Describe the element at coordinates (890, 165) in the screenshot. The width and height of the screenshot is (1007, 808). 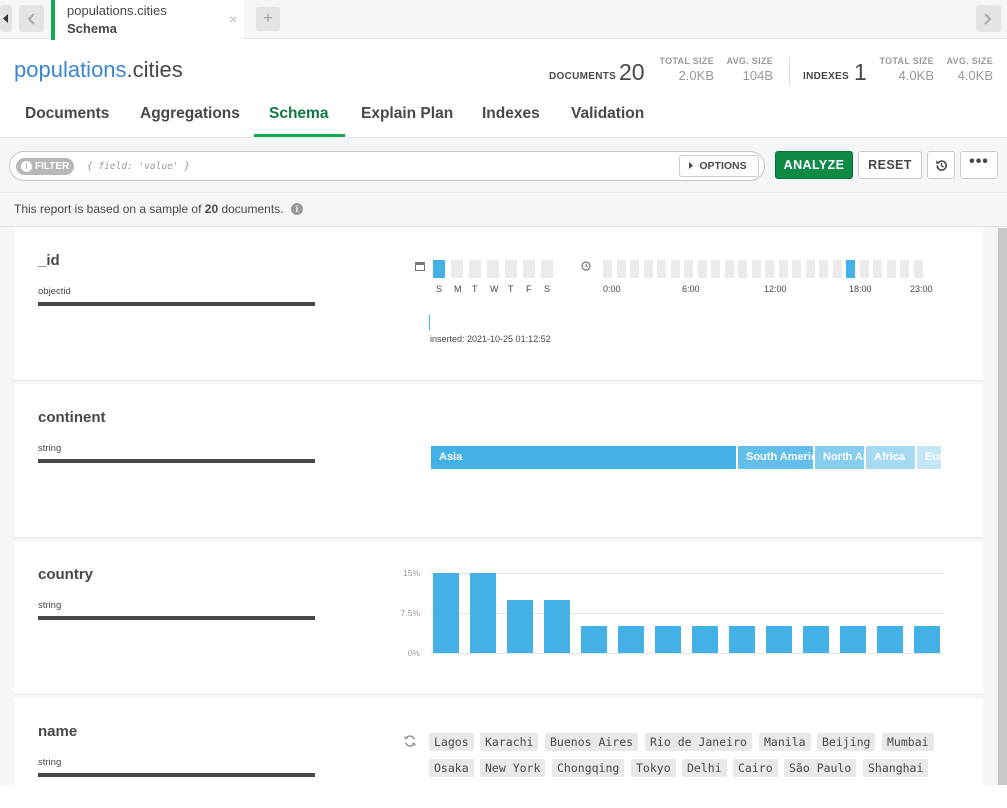
I see `reset-button: RESET` at that location.